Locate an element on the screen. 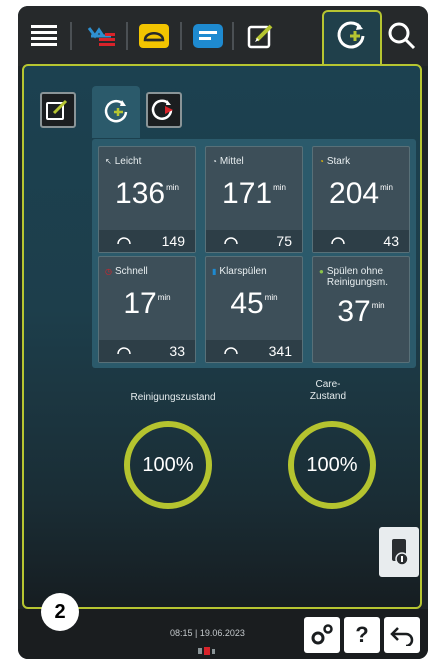 The height and width of the screenshot is (659, 433). status-icons is located at coordinates (208, 648).